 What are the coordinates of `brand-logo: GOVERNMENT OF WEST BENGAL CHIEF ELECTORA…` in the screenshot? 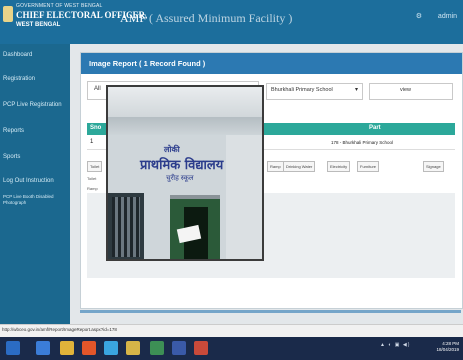 It's located at (75, 21).